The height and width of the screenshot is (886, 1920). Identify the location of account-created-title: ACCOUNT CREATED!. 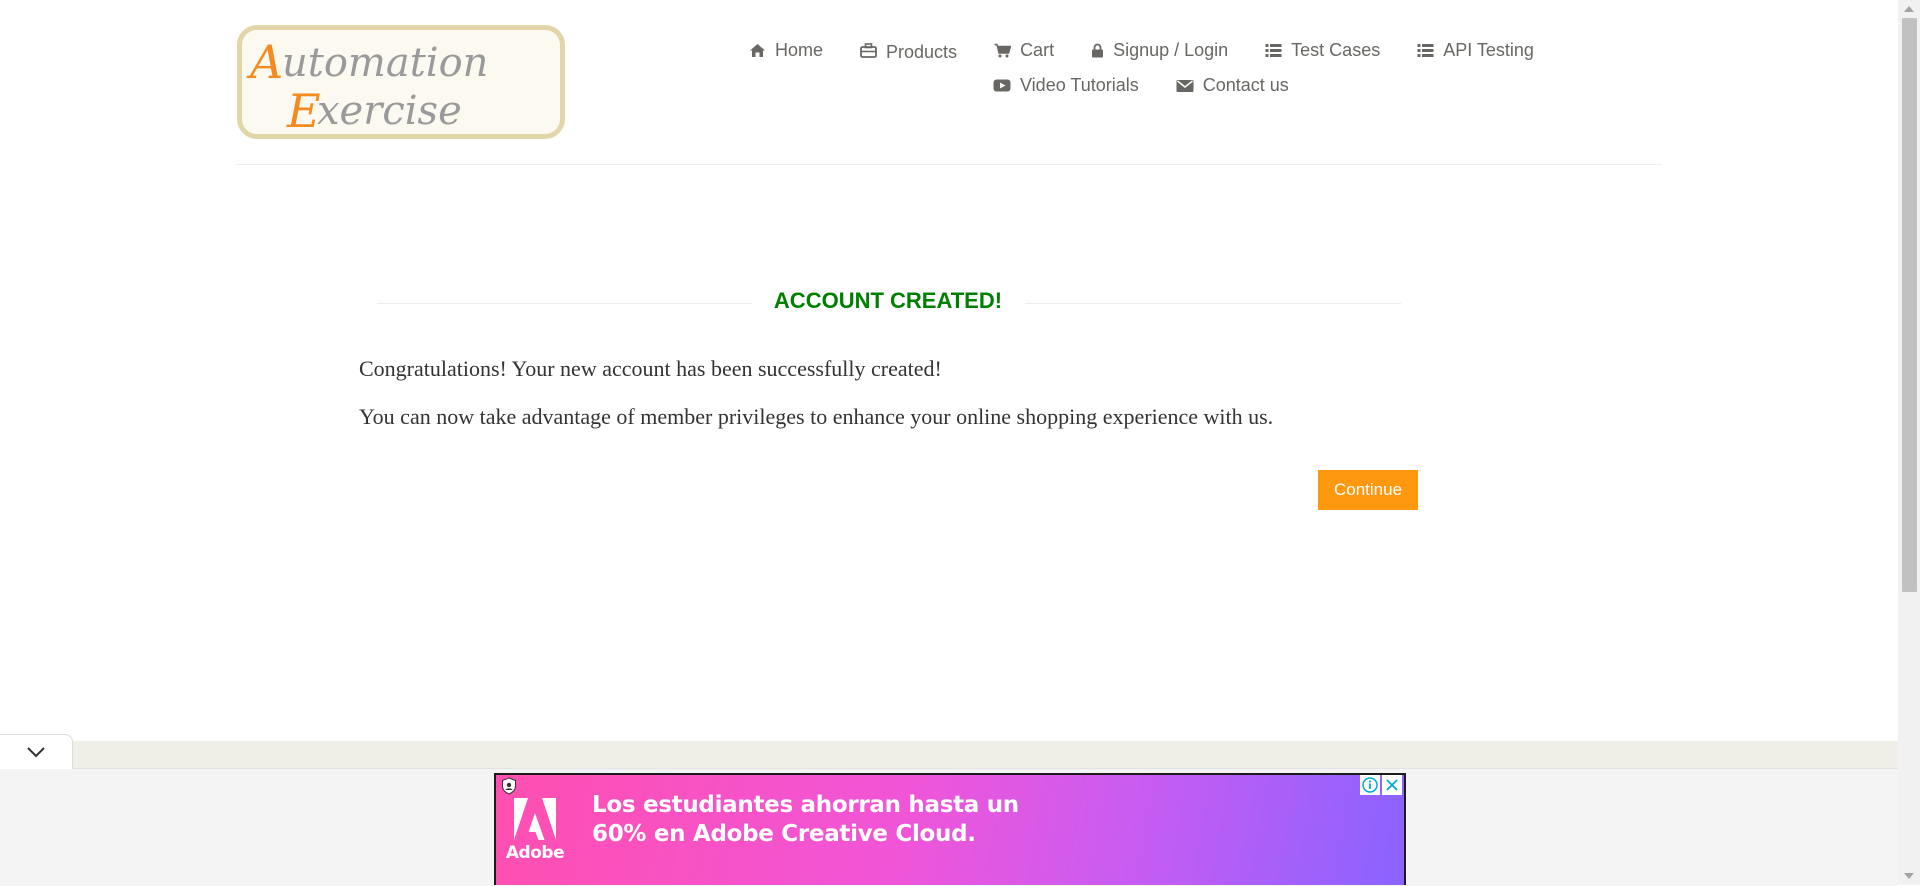
(888, 300).